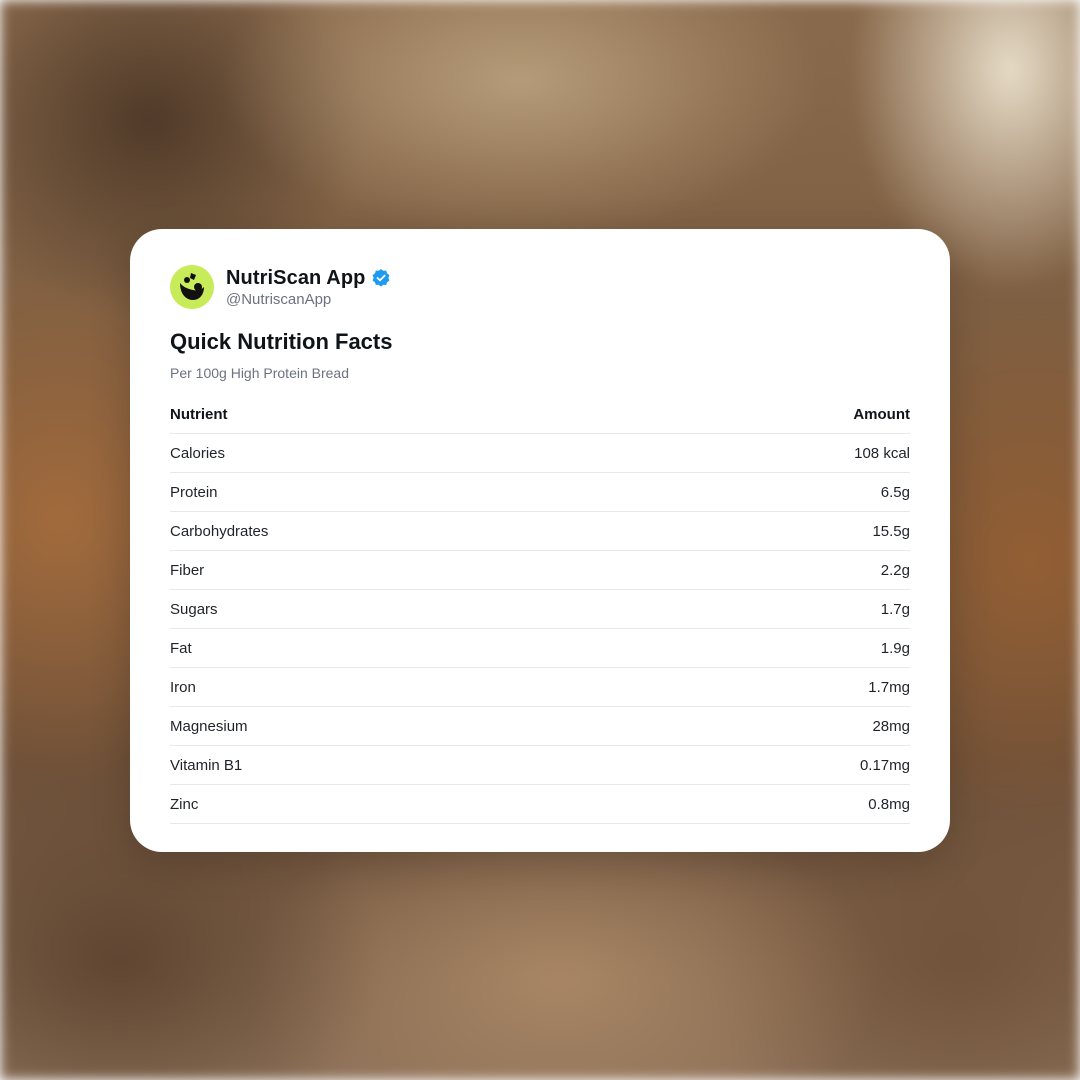 Image resolution: width=1080 pixels, height=1080 pixels. I want to click on nutrient-name: Calories, so click(405, 453).